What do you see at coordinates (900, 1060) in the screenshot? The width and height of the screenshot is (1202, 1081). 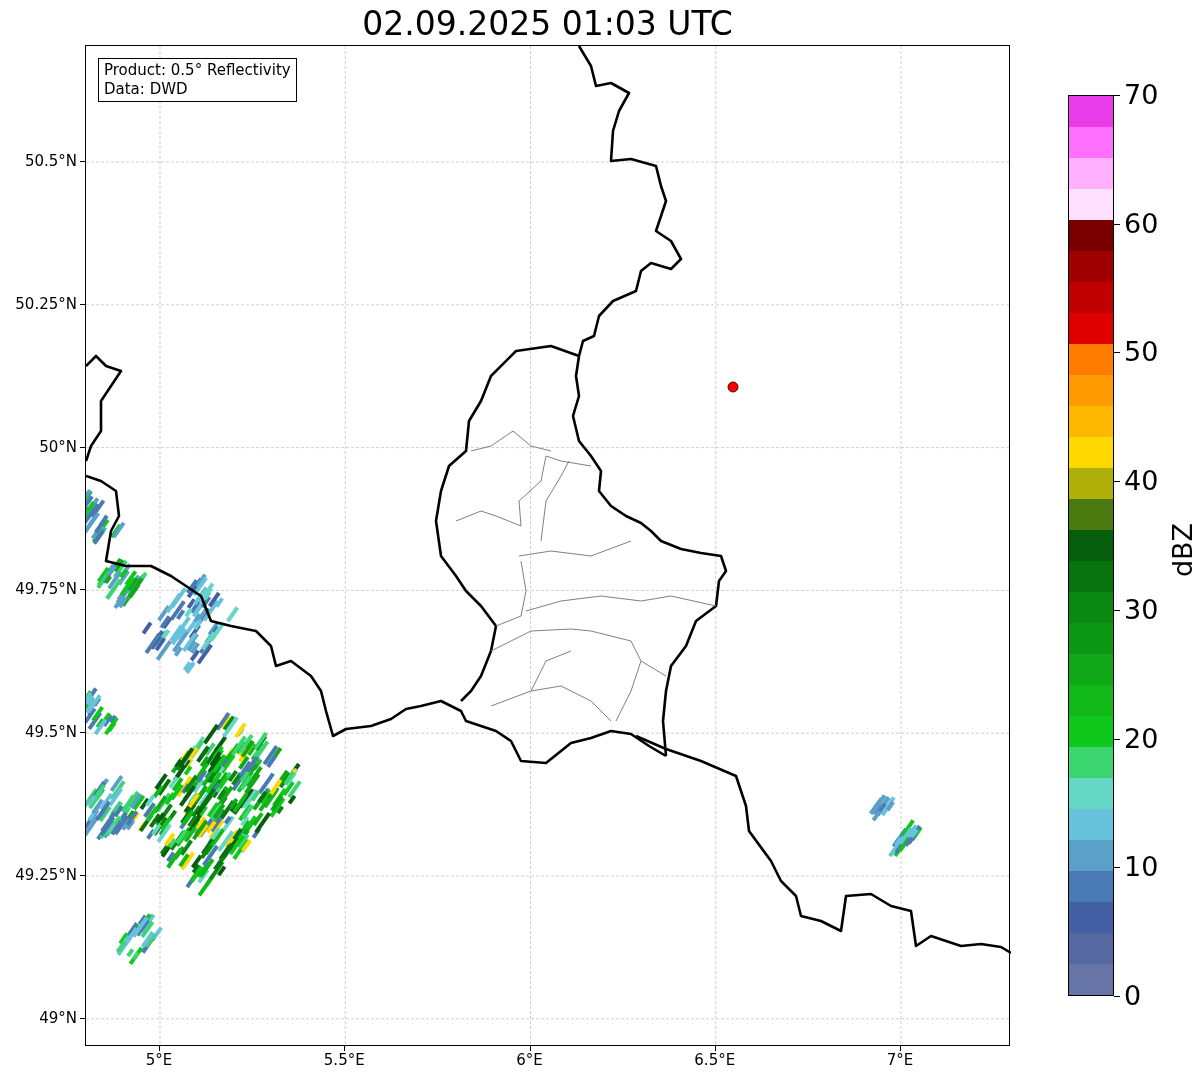 I see `axis-tick-label: 7°E` at bounding box center [900, 1060].